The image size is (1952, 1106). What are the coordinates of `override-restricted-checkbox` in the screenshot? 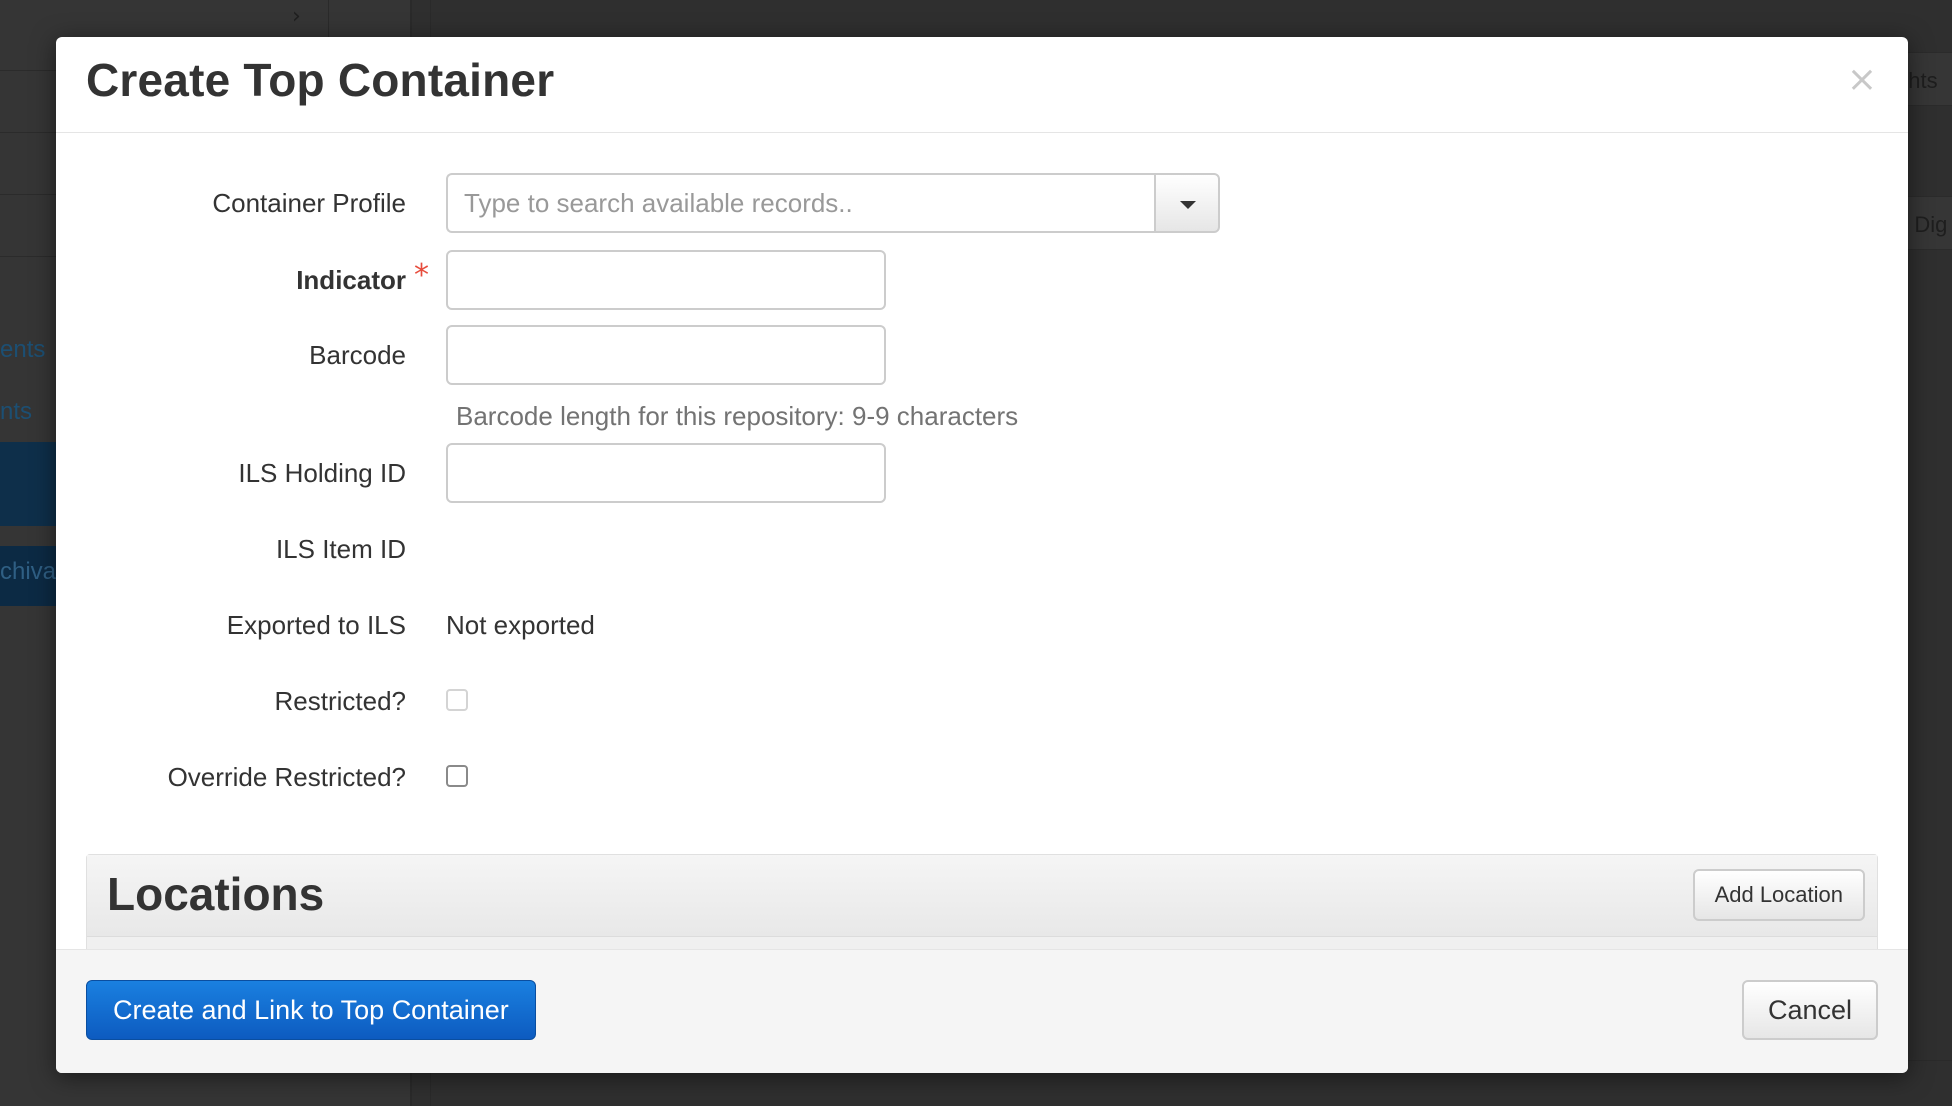 It's located at (457, 776).